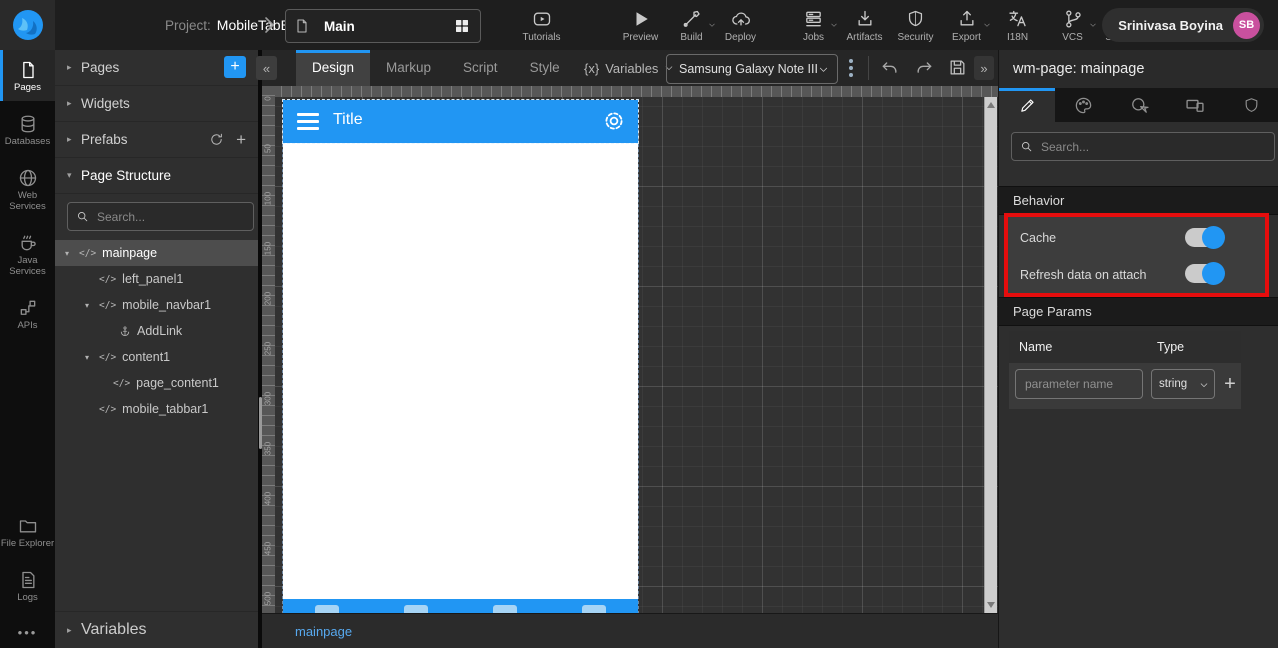 This screenshot has width=1278, height=648. What do you see at coordinates (990, 355) in the screenshot?
I see `canvas-vertical-scrollbar` at bounding box center [990, 355].